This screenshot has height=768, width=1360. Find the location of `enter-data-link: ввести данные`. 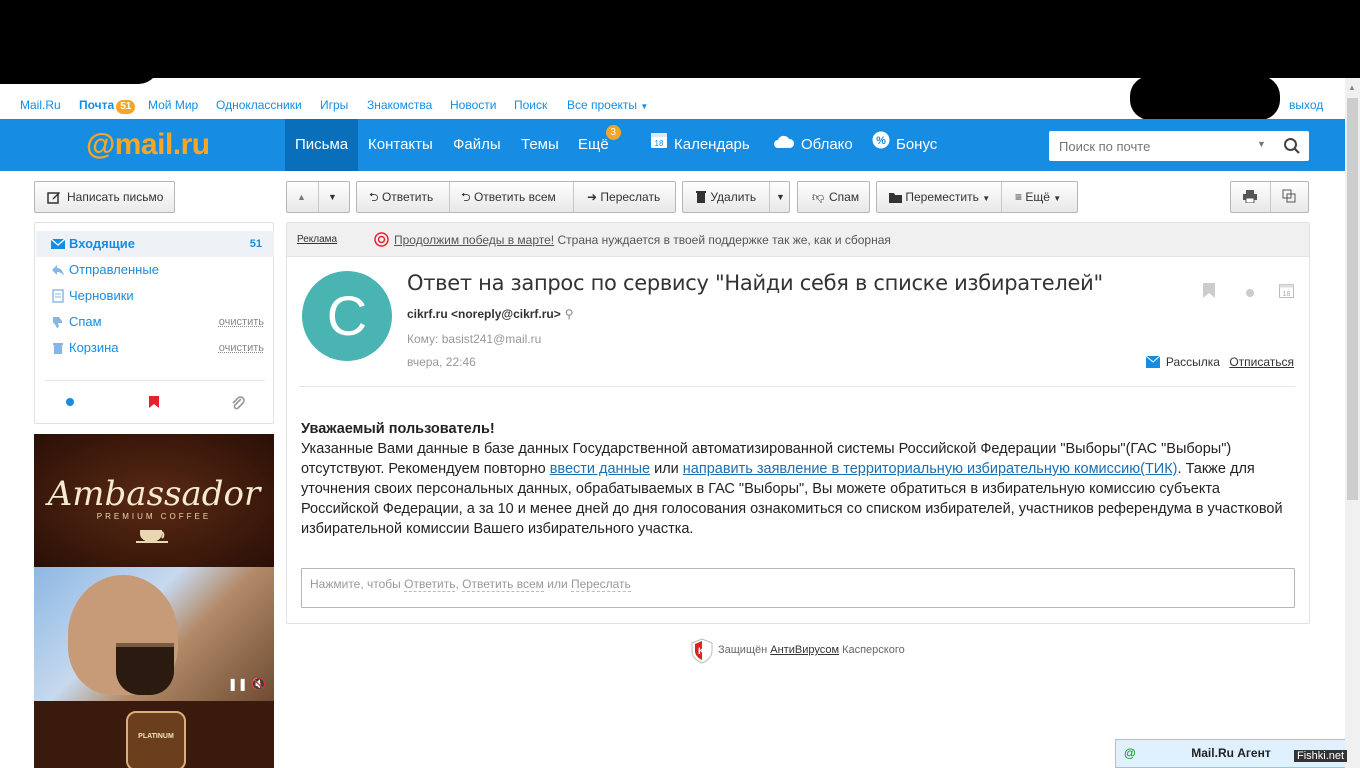

enter-data-link: ввести данные is located at coordinates (600, 469).